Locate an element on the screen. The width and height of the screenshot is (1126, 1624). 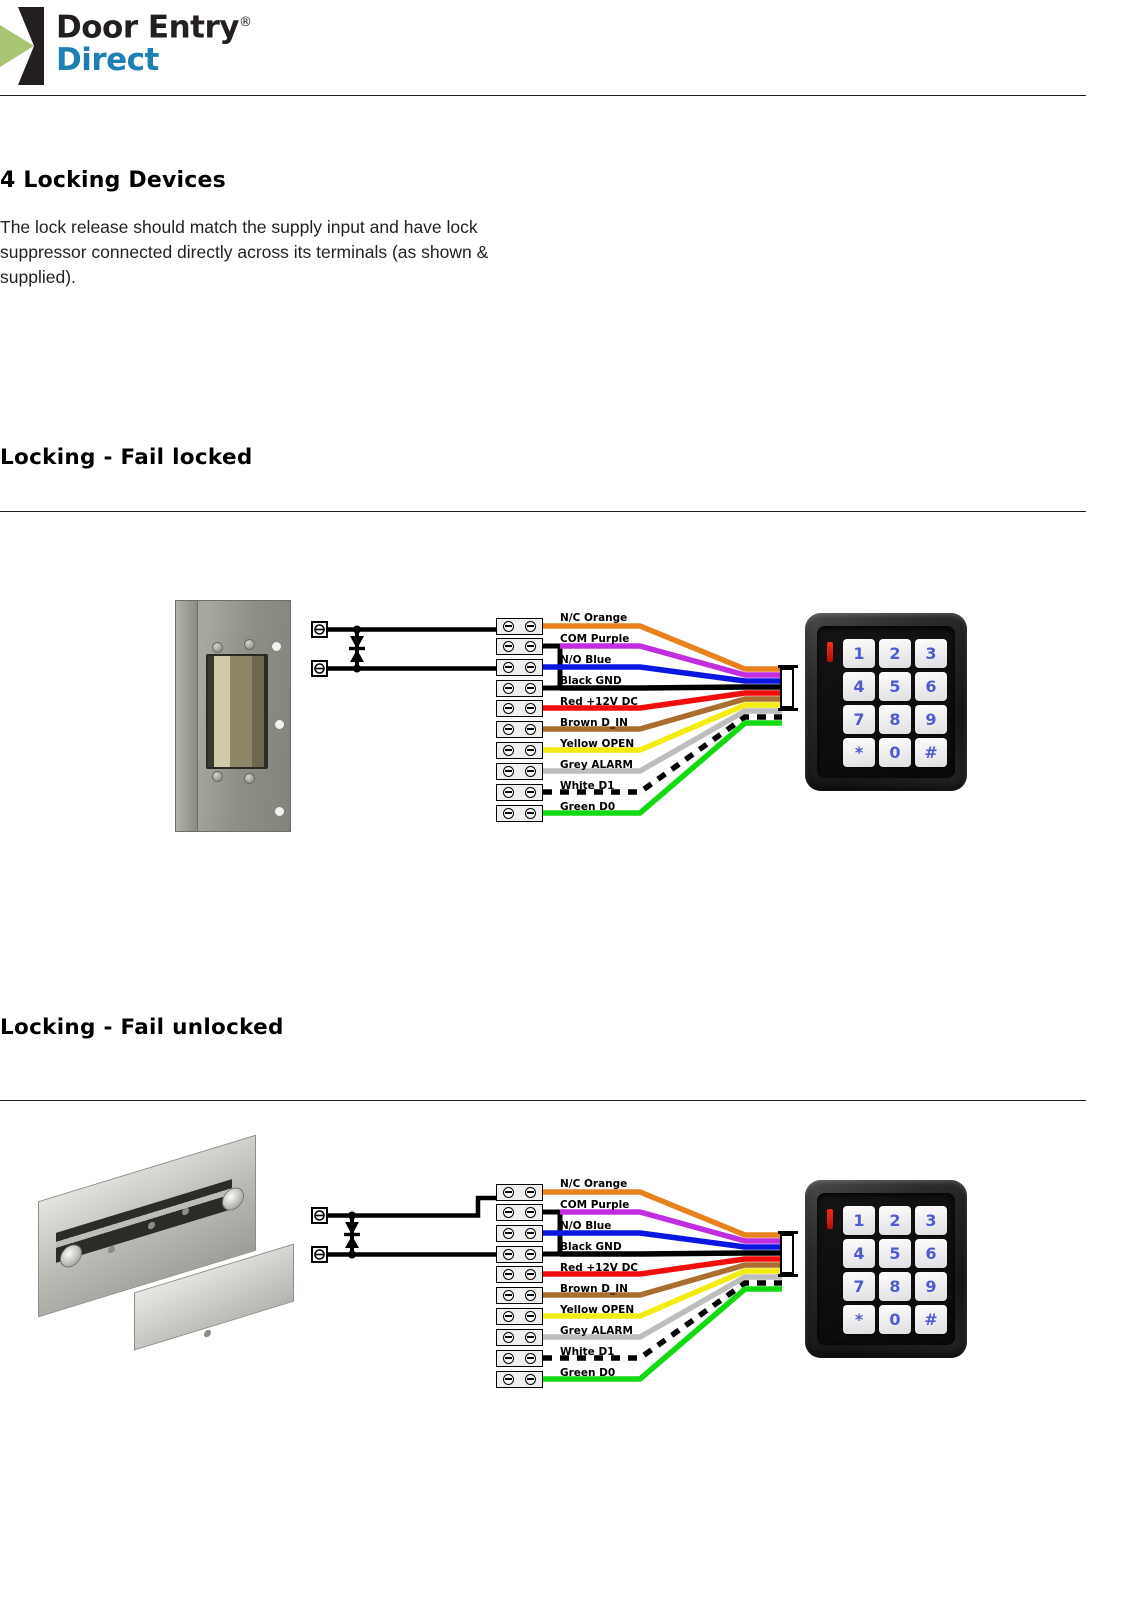
brand-line-2: Direct is located at coordinates (107, 60).